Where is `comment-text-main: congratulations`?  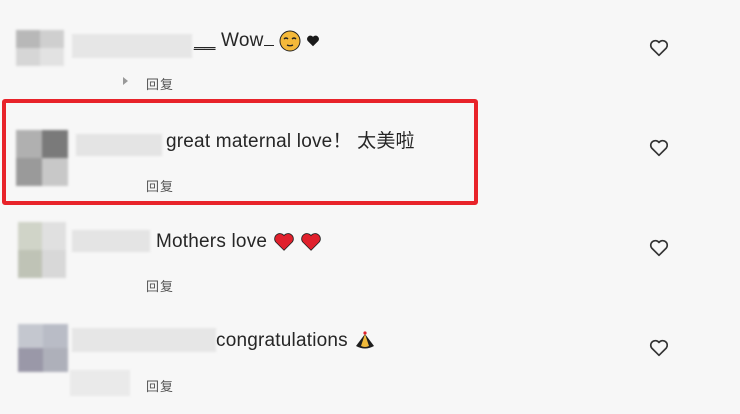
comment-text-main: congratulations is located at coordinates (282, 341).